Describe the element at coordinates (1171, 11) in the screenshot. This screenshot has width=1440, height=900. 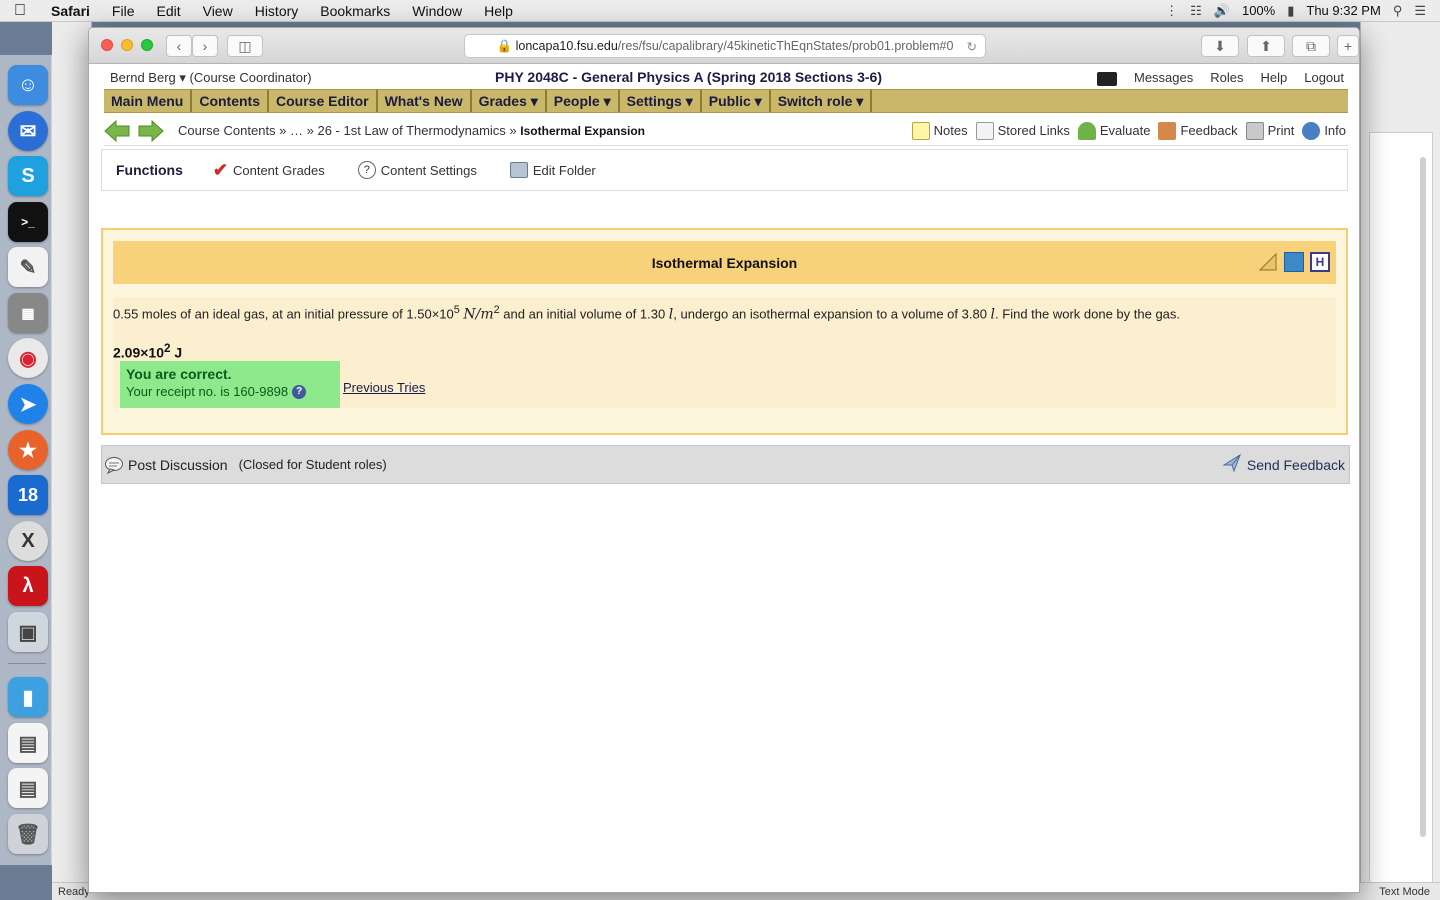
I see `bluetooth-dots-icon: ⋮` at that location.